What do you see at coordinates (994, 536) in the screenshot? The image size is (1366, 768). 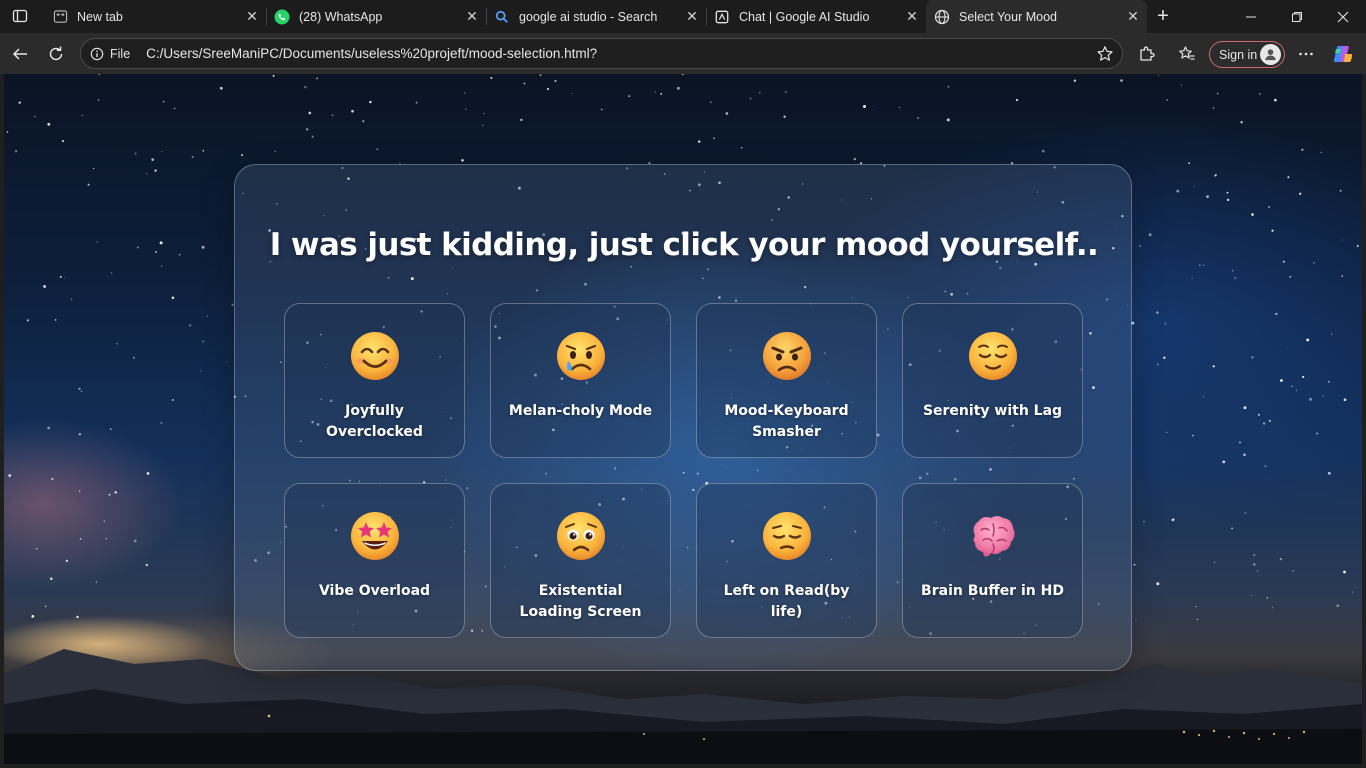 I see `brain-icon` at bounding box center [994, 536].